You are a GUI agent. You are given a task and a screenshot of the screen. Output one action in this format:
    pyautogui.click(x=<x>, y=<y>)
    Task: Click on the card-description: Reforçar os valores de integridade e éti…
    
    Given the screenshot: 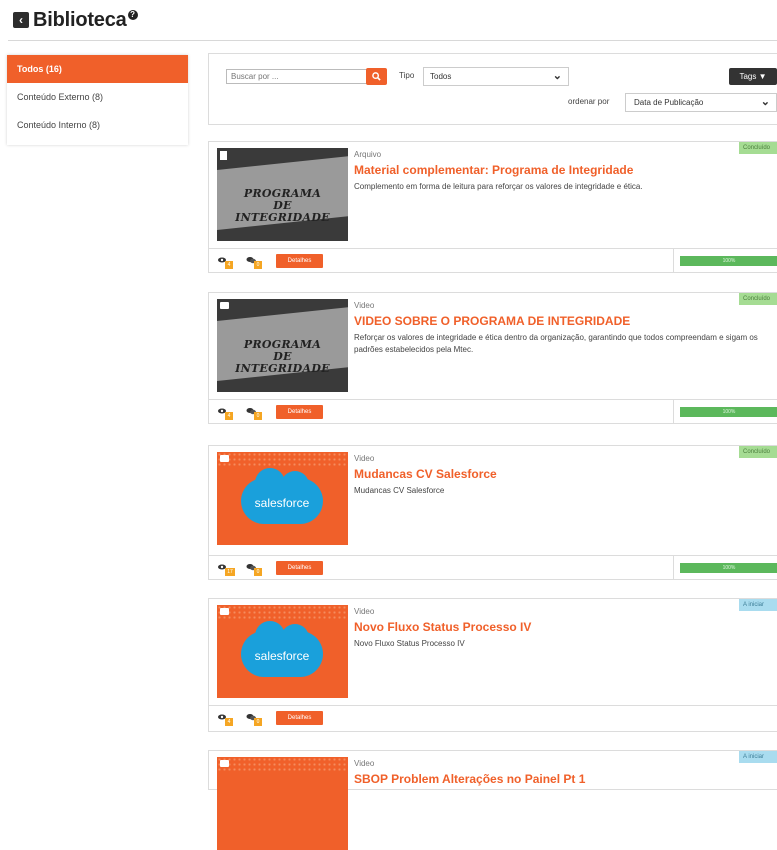 What is the action you would take?
    pyautogui.click(x=556, y=343)
    